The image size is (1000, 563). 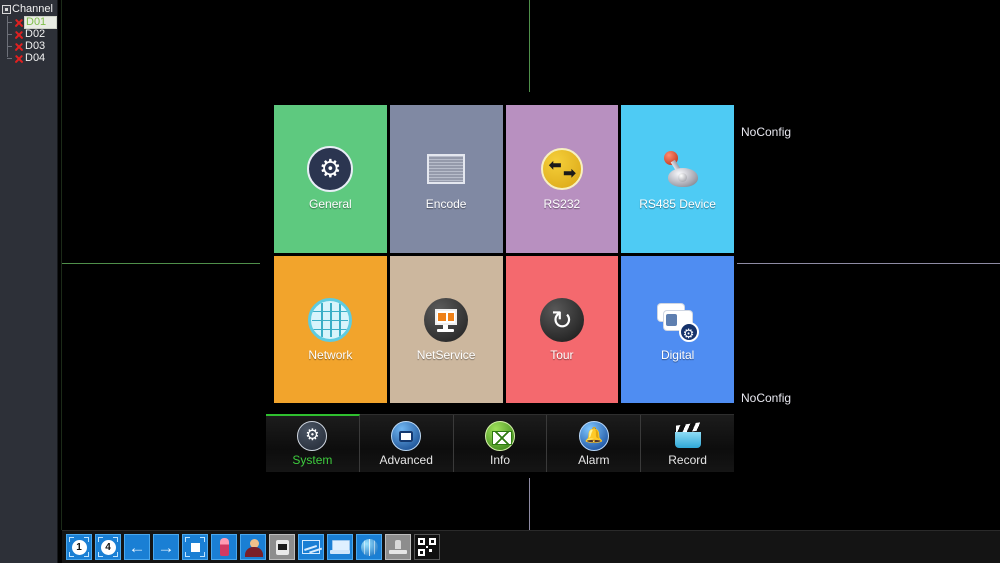 What do you see at coordinates (406, 459) in the screenshot?
I see `tab-label: Advanced` at bounding box center [406, 459].